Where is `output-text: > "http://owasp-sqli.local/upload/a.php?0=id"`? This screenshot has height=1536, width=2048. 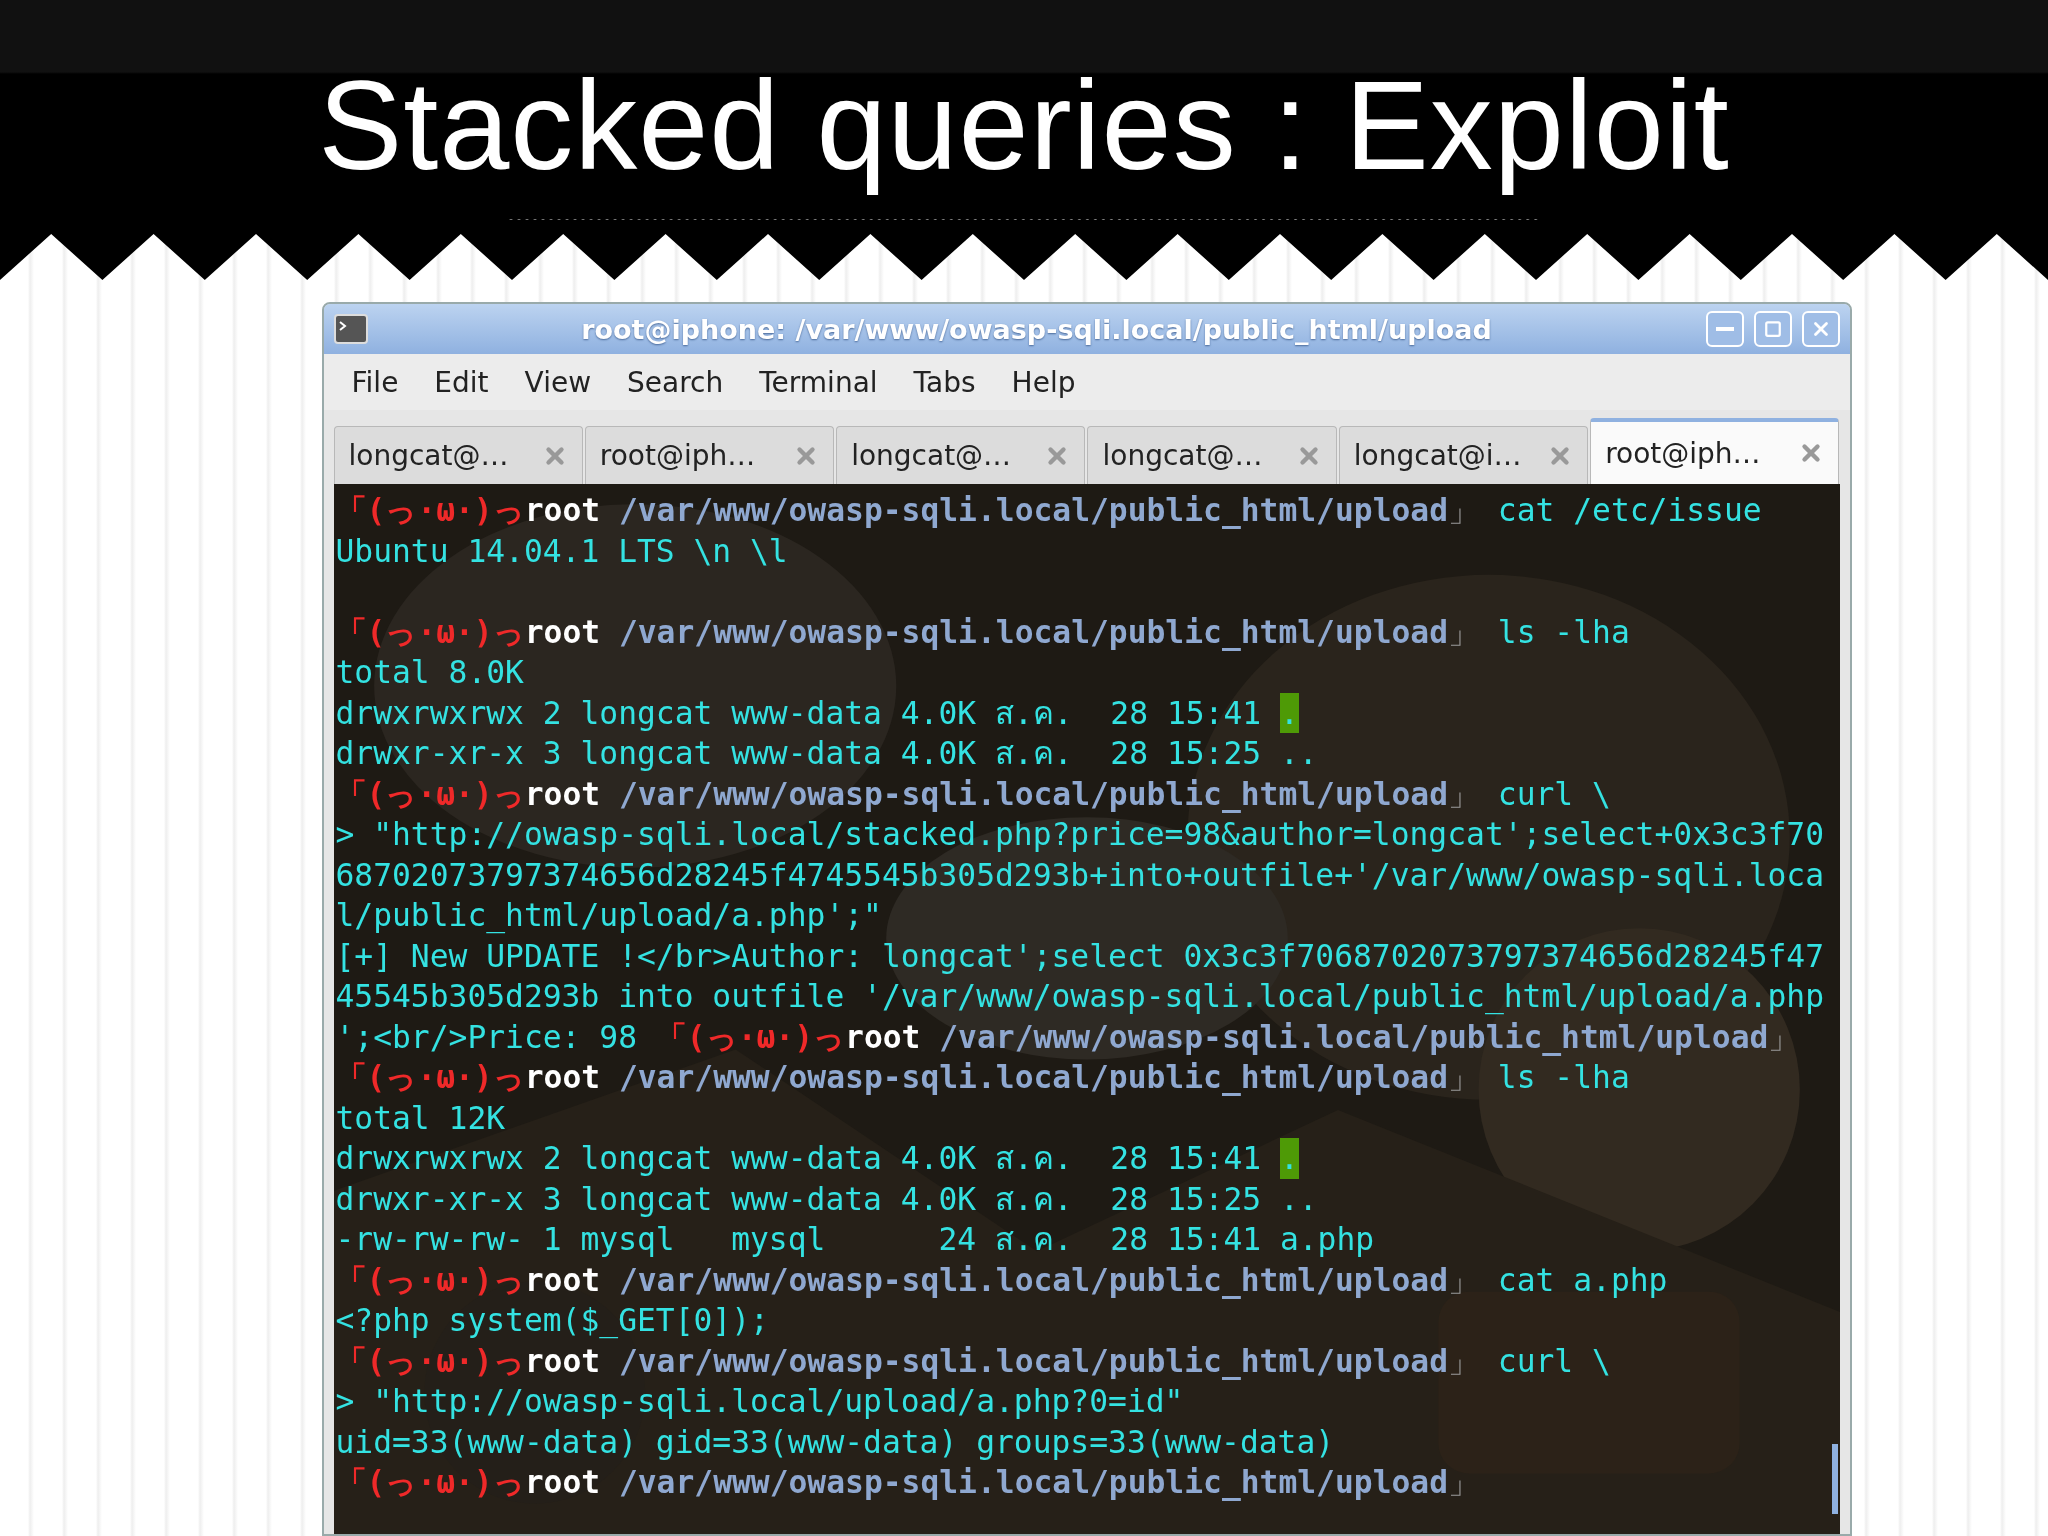
output-text: > "http://owasp-sqli.local/upload/a.php?0=id" is located at coordinates (759, 1401).